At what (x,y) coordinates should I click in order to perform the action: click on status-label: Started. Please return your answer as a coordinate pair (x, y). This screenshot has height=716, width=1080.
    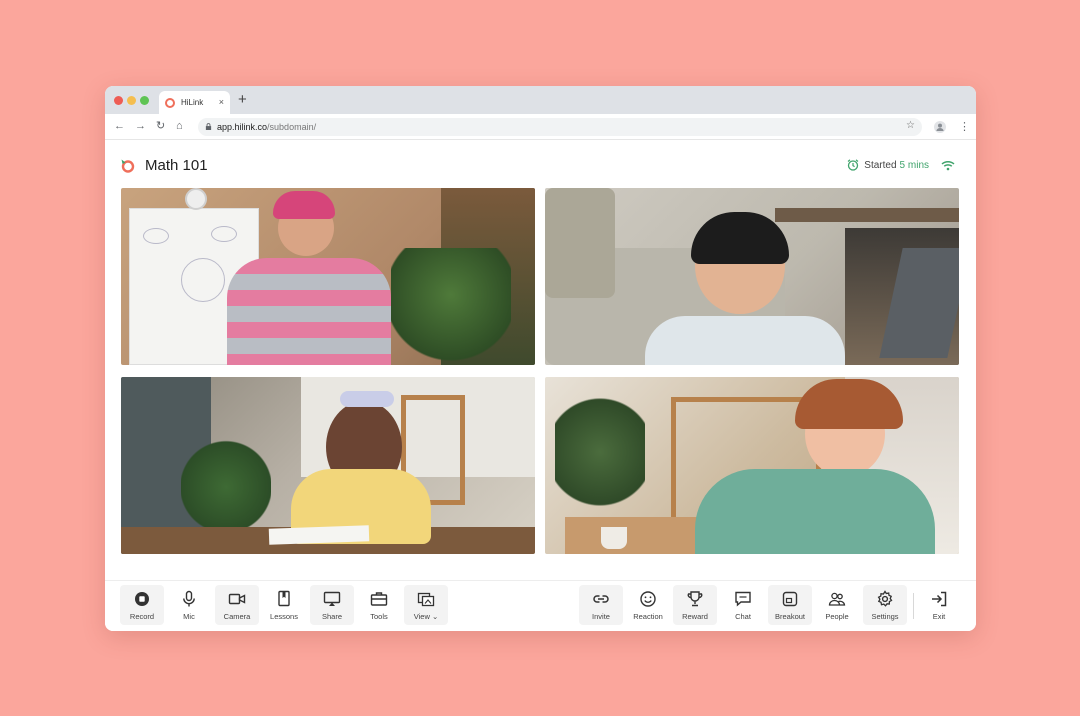
    Looking at the image, I should click on (880, 165).